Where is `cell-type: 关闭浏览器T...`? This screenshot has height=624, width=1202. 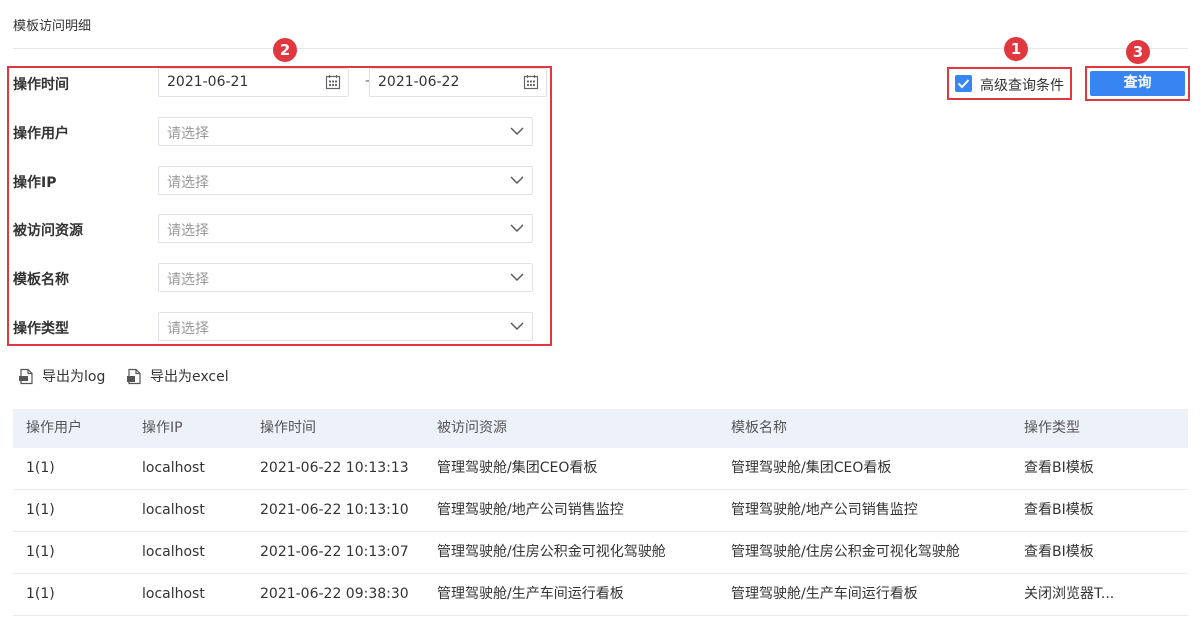 cell-type: 关闭浏览器T... is located at coordinates (1069, 594).